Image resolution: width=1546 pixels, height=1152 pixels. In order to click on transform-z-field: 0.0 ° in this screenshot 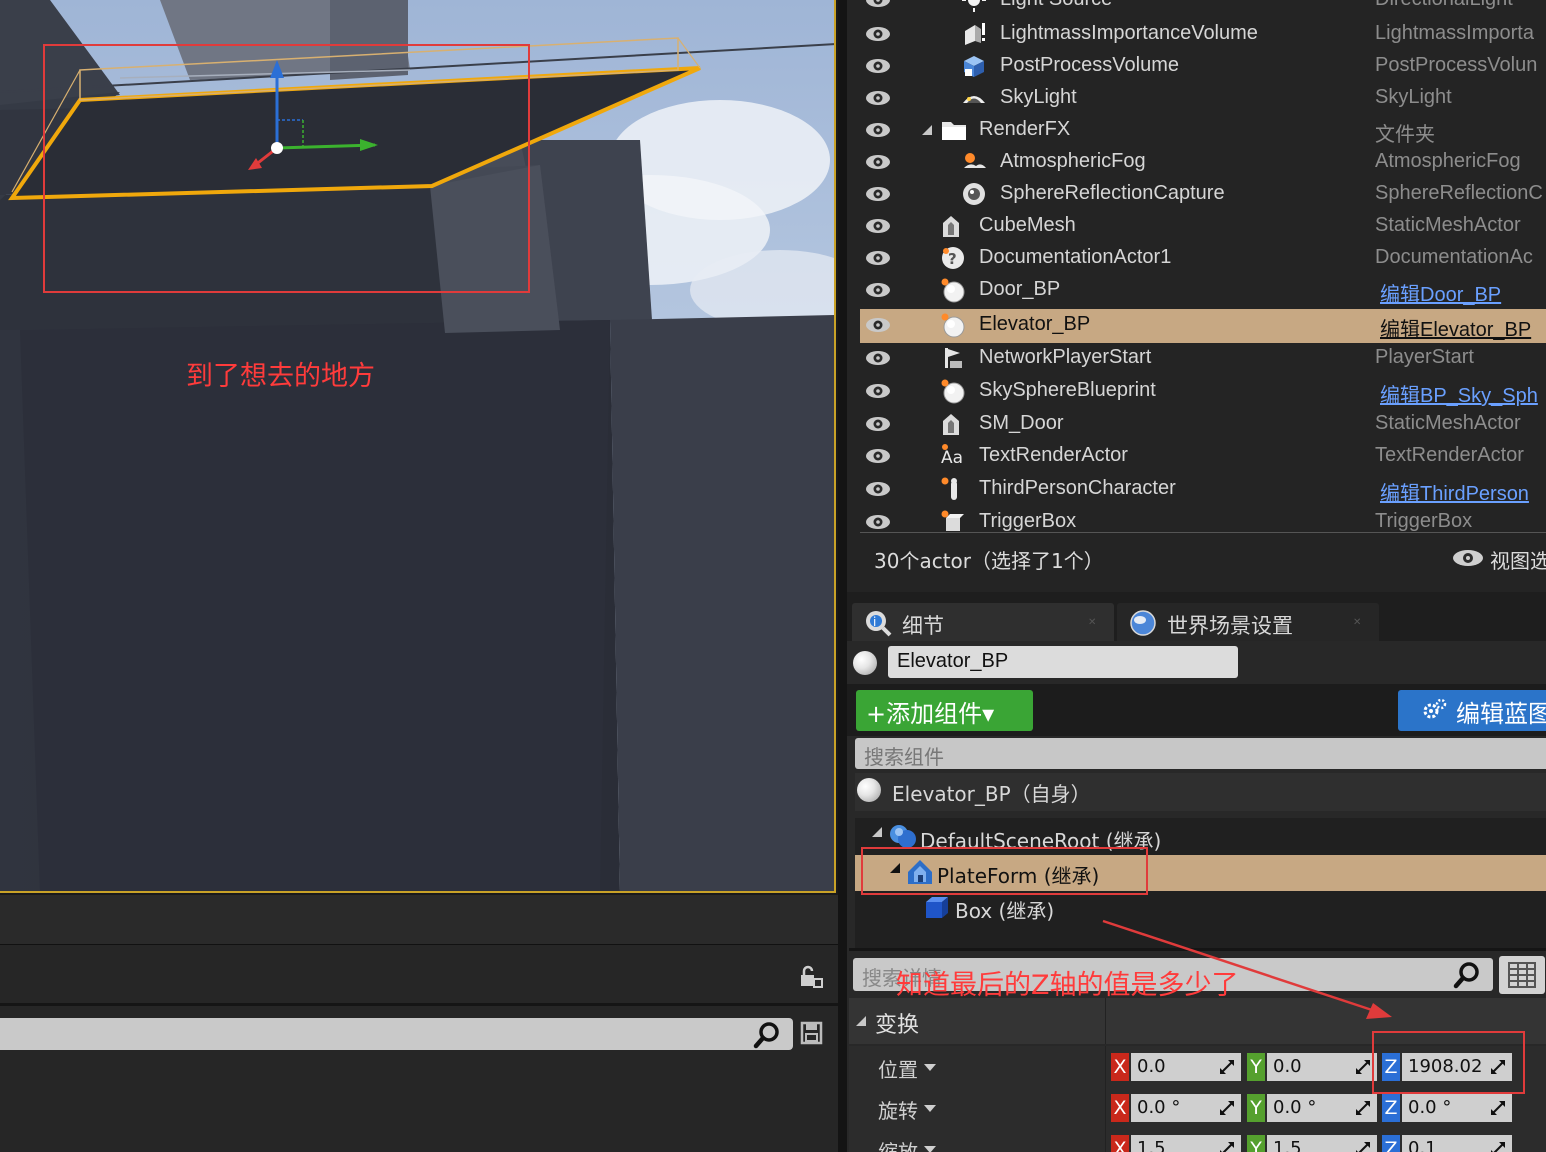, I will do `click(1457, 1108)`.